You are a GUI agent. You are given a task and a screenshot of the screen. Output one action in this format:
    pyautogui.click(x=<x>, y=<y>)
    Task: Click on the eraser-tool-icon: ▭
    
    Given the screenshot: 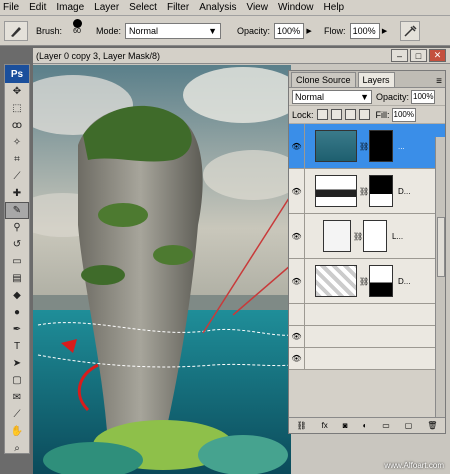 What is the action you would take?
    pyautogui.click(x=17, y=261)
    